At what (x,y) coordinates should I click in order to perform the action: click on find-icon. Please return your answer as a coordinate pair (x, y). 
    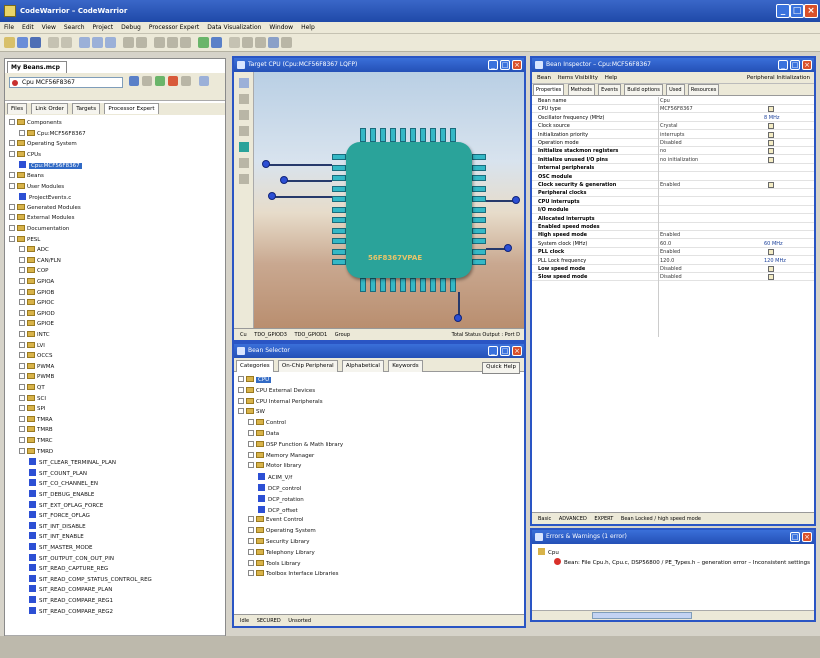
    Looking at the image, I should click on (128, 42).